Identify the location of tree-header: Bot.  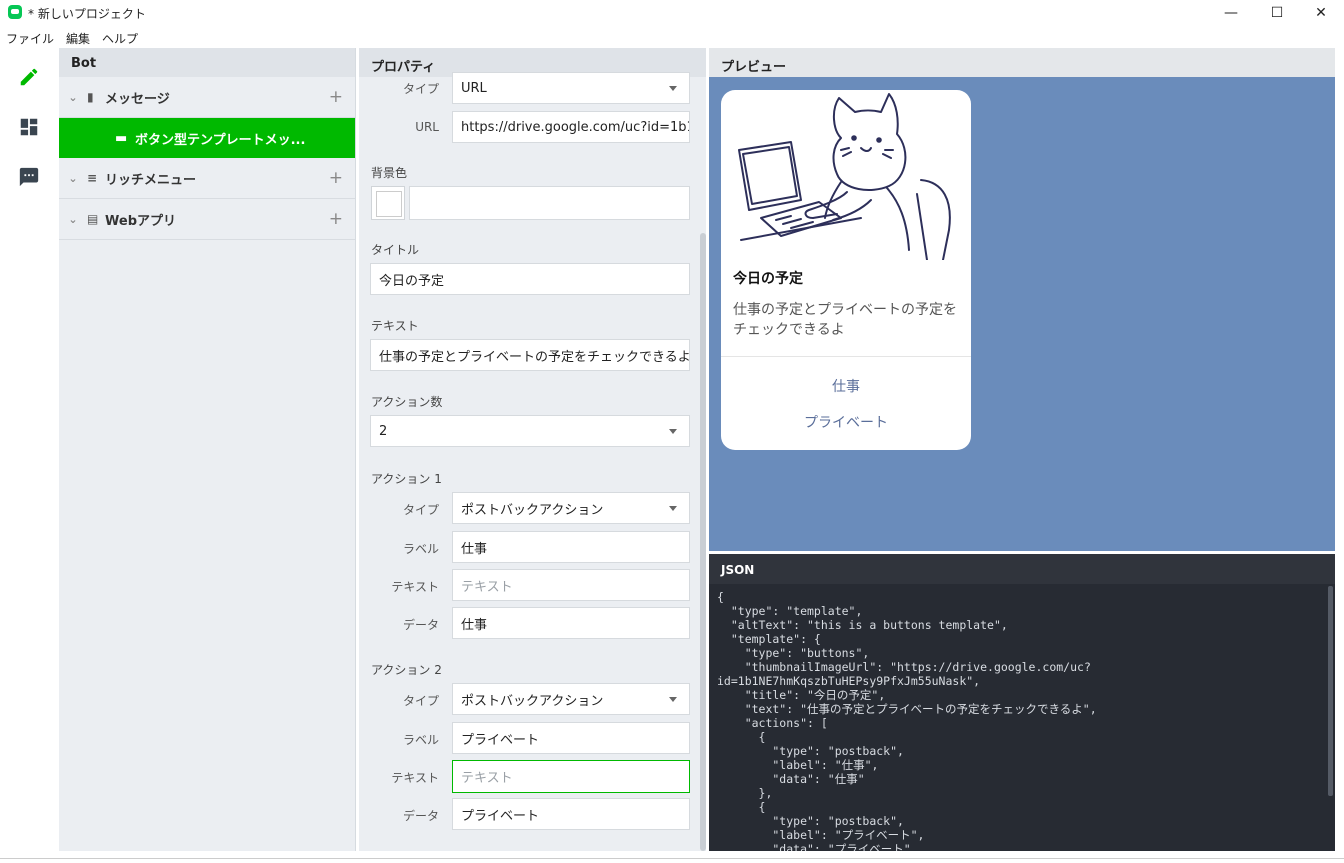
(207, 62).